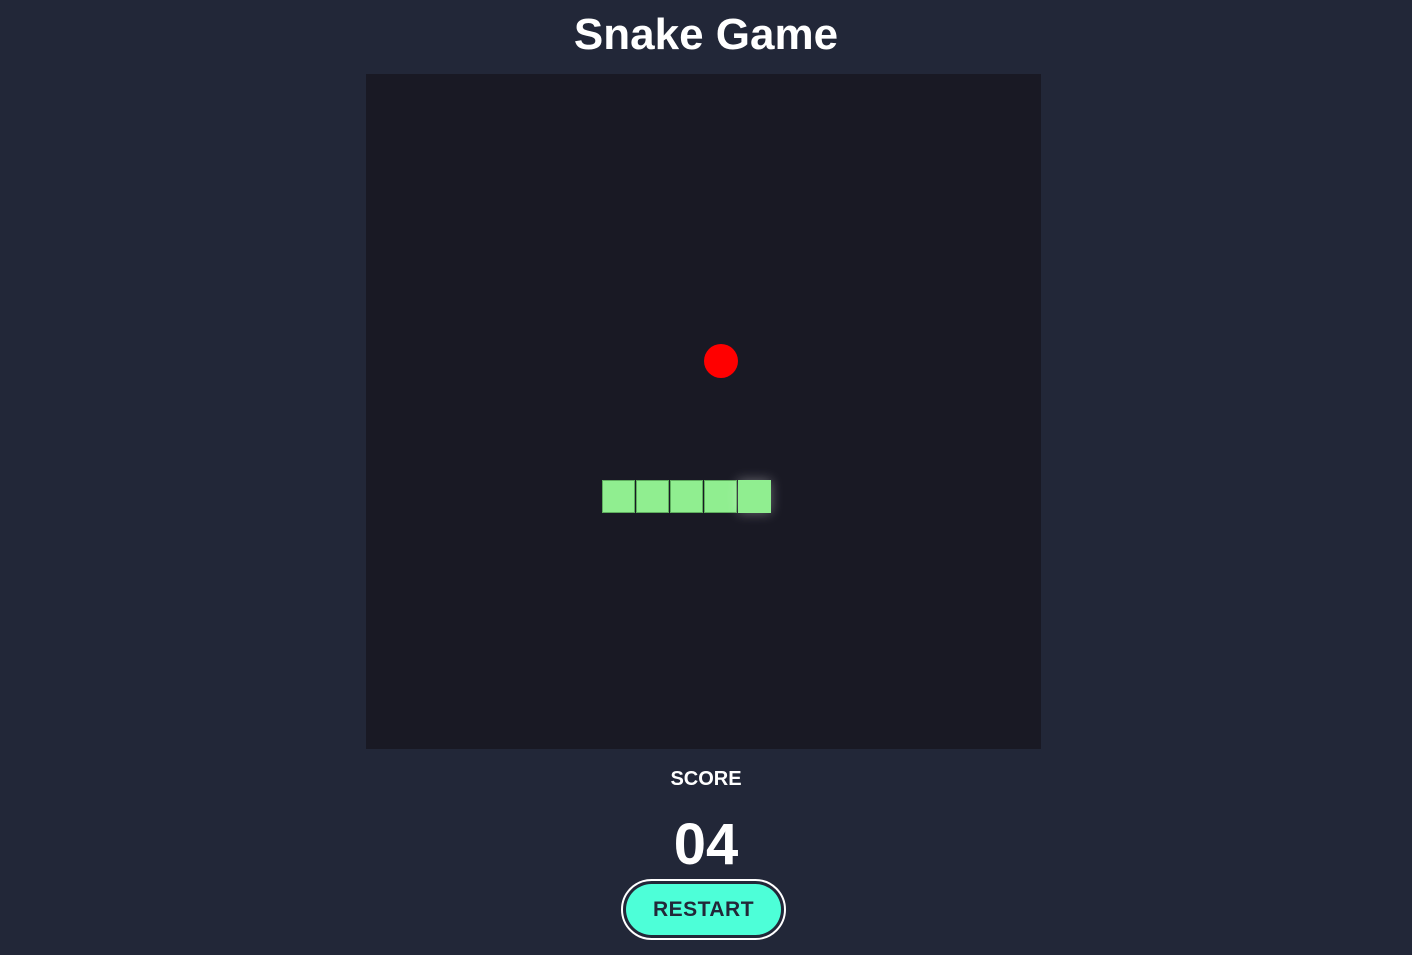 This screenshot has width=1412, height=955. Describe the element at coordinates (706, 34) in the screenshot. I see `page-title: Snake Game` at that location.